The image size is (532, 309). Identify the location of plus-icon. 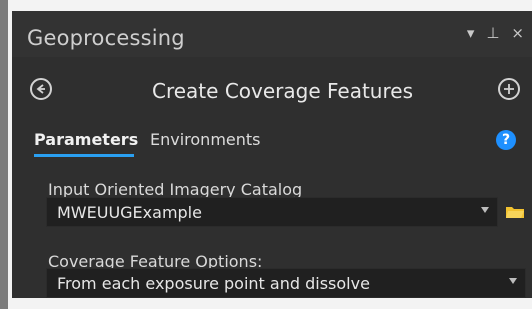
(509, 89).